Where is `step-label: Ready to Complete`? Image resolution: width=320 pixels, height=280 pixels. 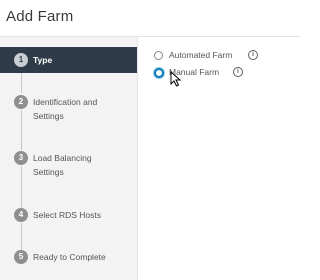
step-label: Ready to Complete is located at coordinates (69, 257).